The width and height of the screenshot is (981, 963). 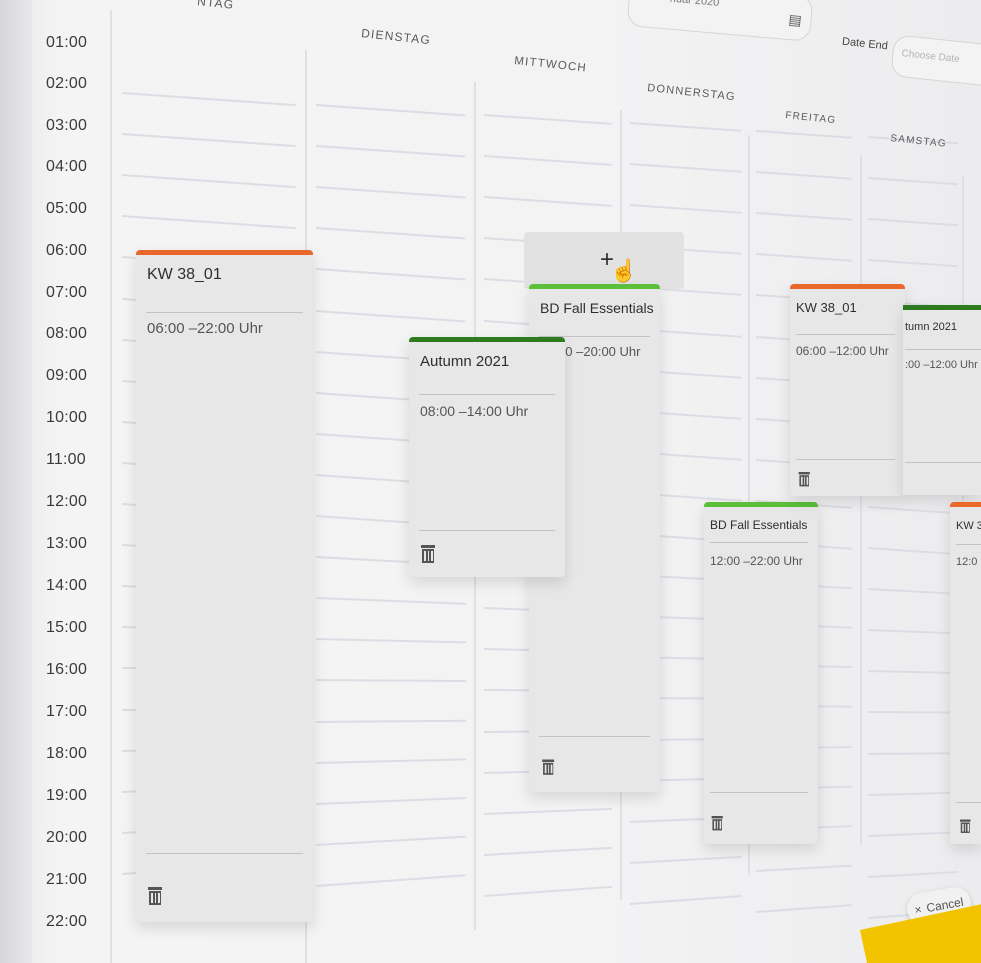 What do you see at coordinates (67, 711) in the screenshot?
I see `hour-label: 17:00` at bounding box center [67, 711].